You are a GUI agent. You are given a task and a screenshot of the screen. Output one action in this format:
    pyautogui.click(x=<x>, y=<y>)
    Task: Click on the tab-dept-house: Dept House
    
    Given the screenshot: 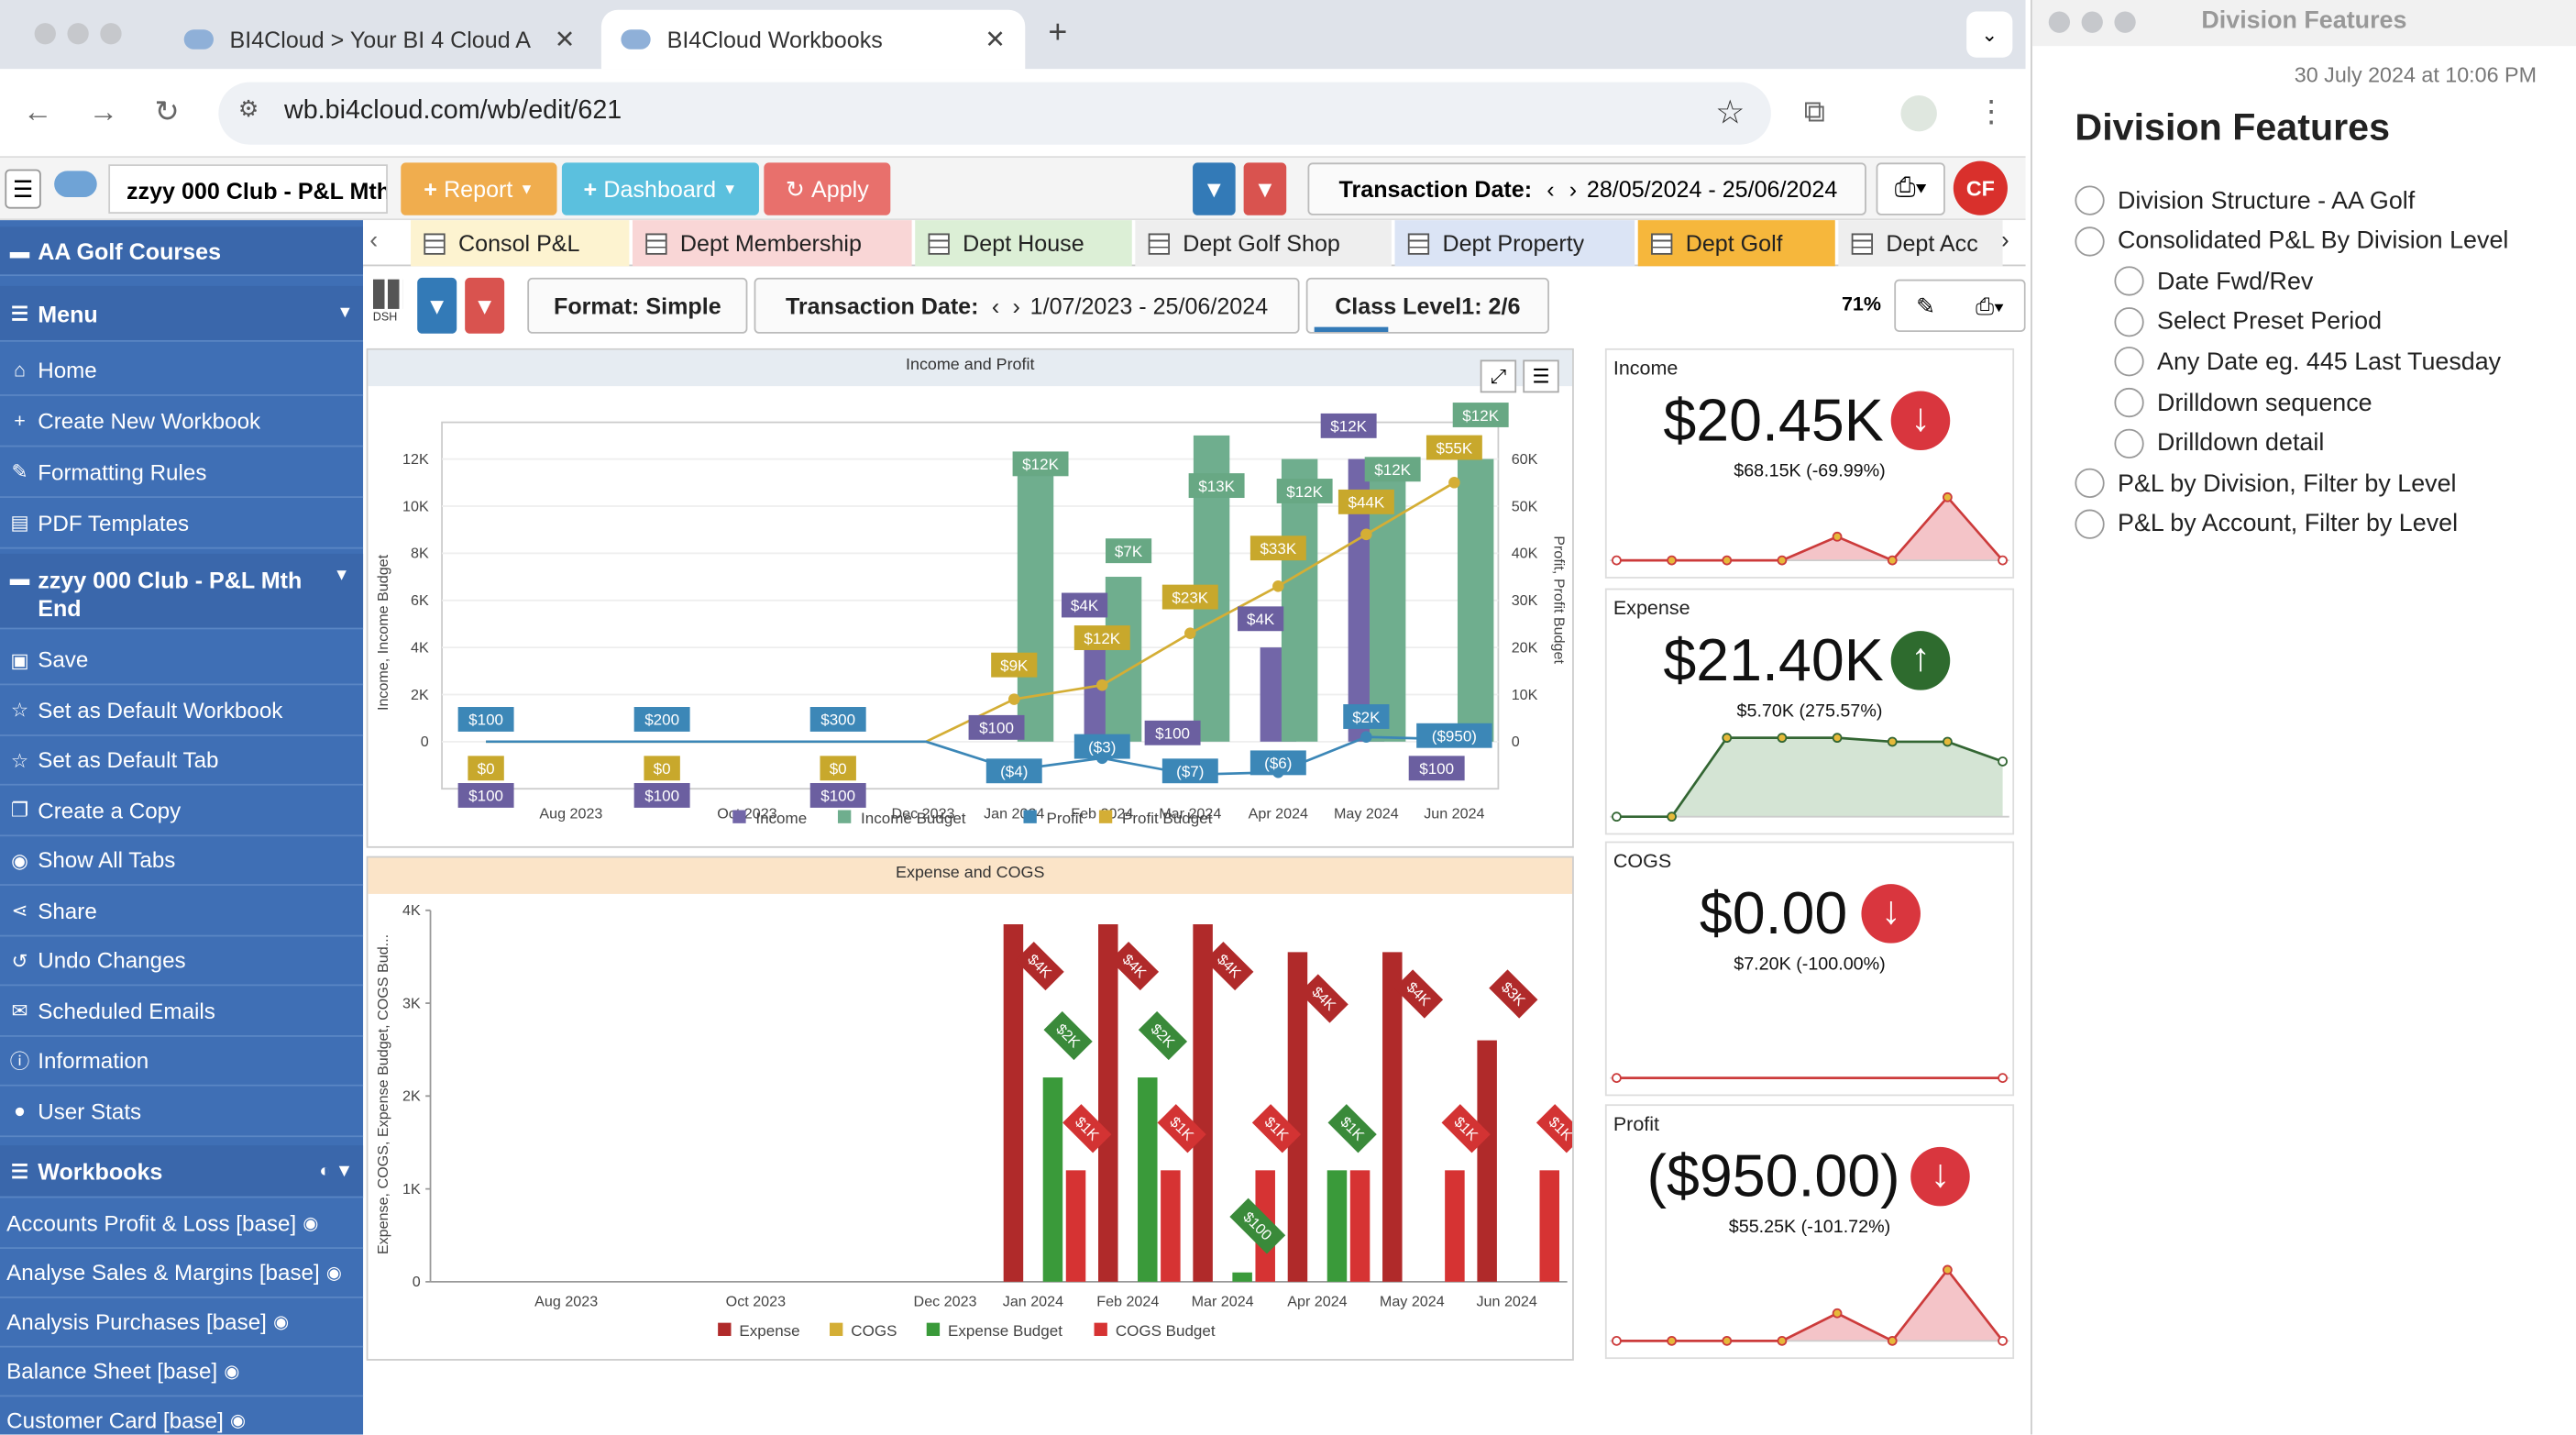 What is the action you would take?
    pyautogui.click(x=1024, y=243)
    